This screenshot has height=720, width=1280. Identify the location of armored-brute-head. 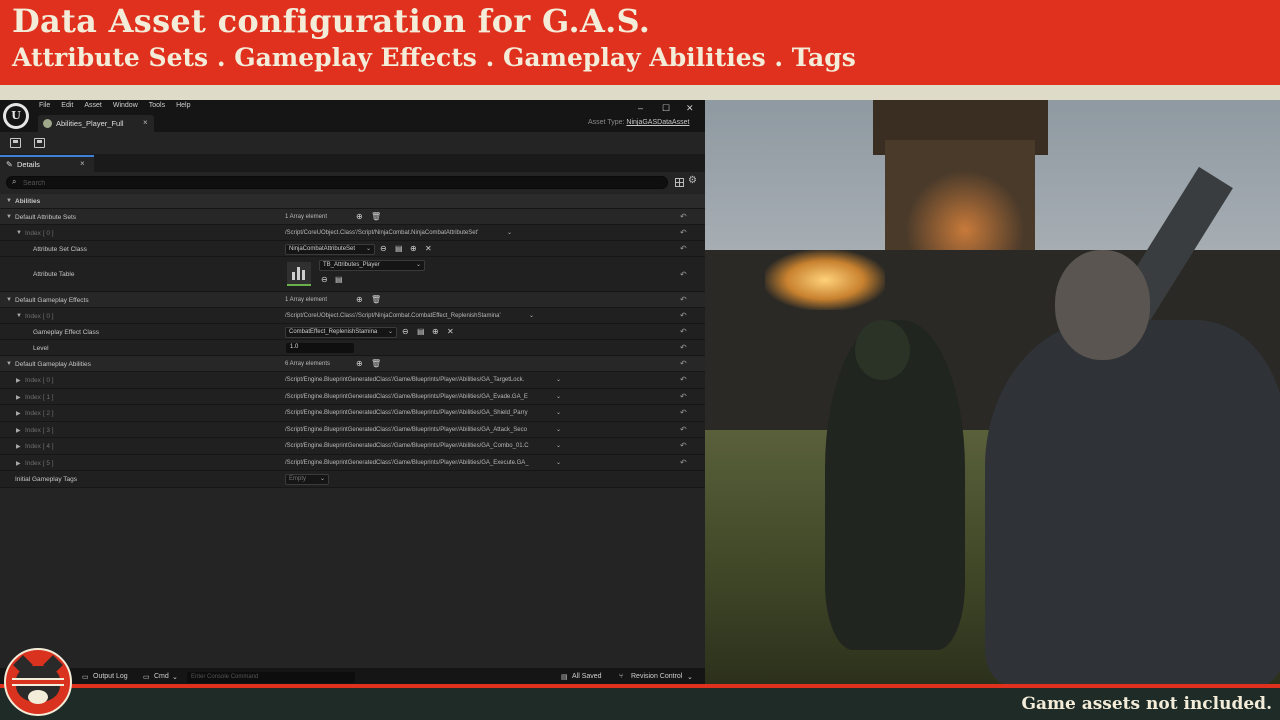
(1102, 305).